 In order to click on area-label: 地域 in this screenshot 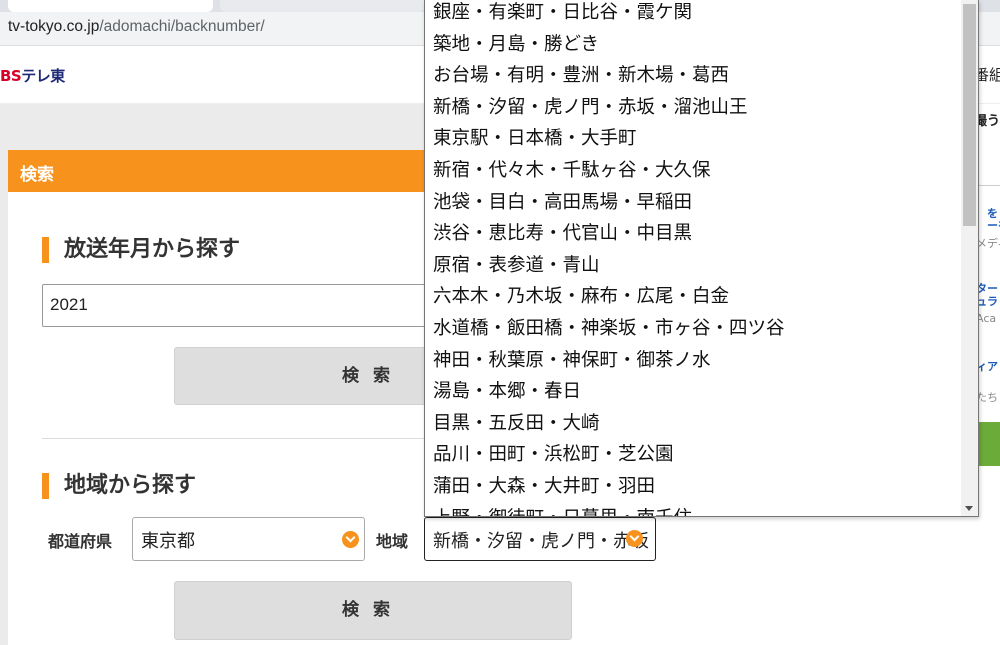, I will do `click(392, 541)`.